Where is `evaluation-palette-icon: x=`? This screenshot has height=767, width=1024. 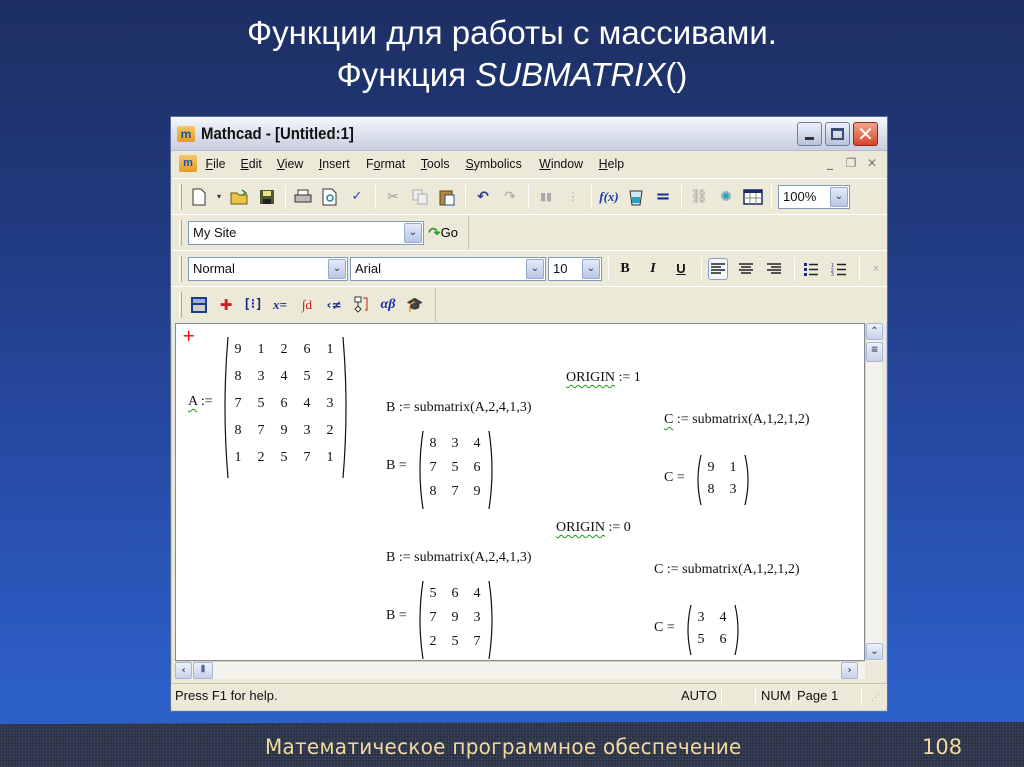
evaluation-palette-icon: x= is located at coordinates (280, 305).